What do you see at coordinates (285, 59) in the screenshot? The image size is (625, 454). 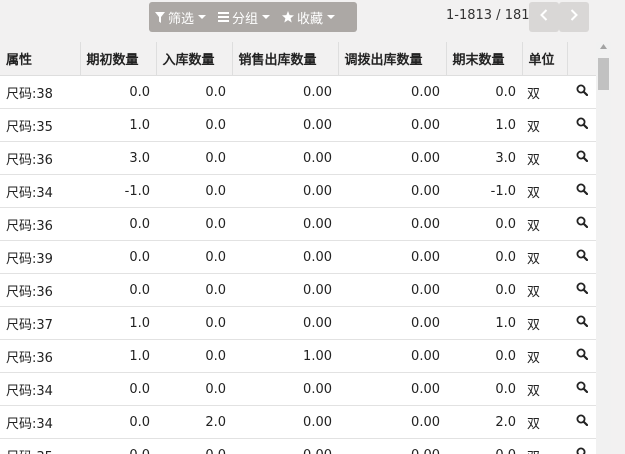 I see `column-header-sales-out-qty: 销售出库数量` at bounding box center [285, 59].